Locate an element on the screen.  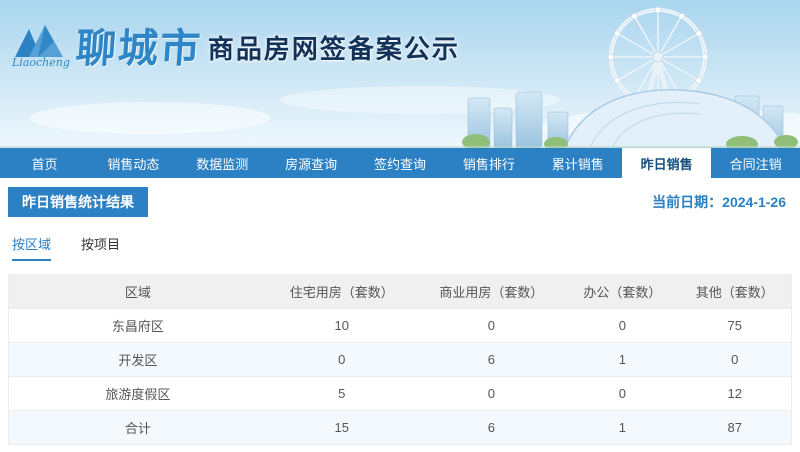
cell-residential: 15 is located at coordinates (341, 427).